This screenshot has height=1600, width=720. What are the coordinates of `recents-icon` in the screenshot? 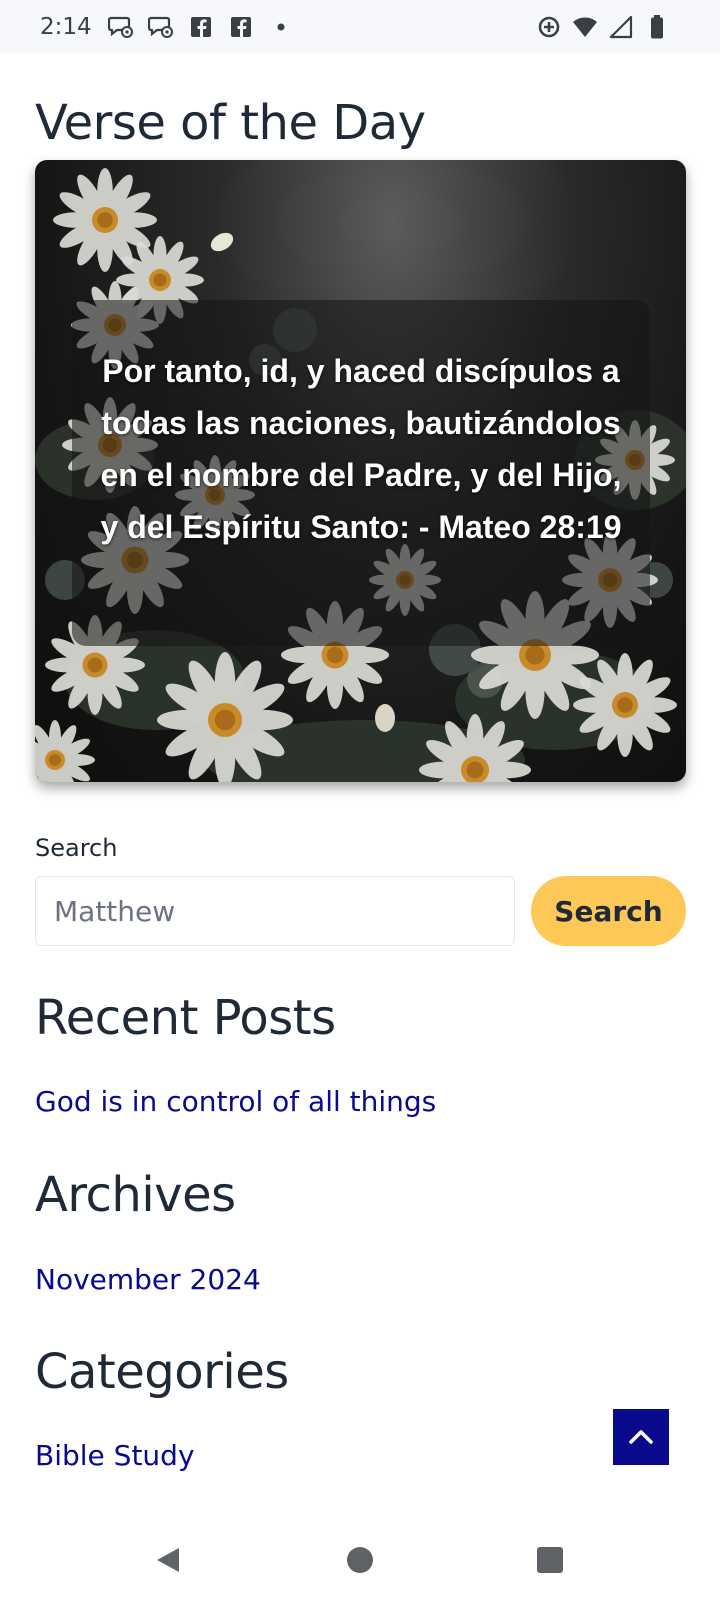 It's located at (550, 1560).